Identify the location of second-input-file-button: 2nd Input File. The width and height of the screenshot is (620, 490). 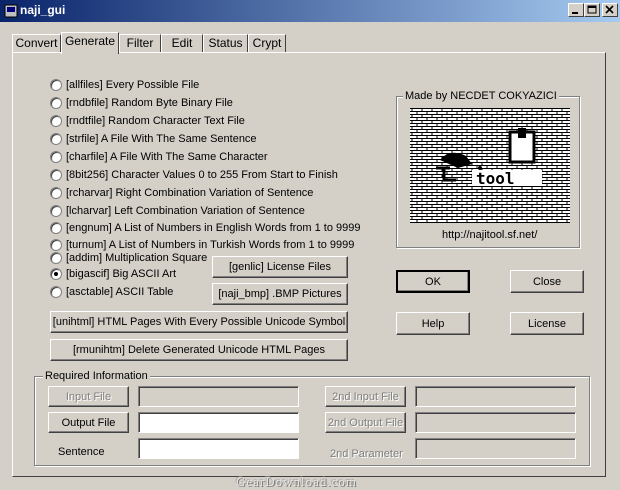
(365, 396).